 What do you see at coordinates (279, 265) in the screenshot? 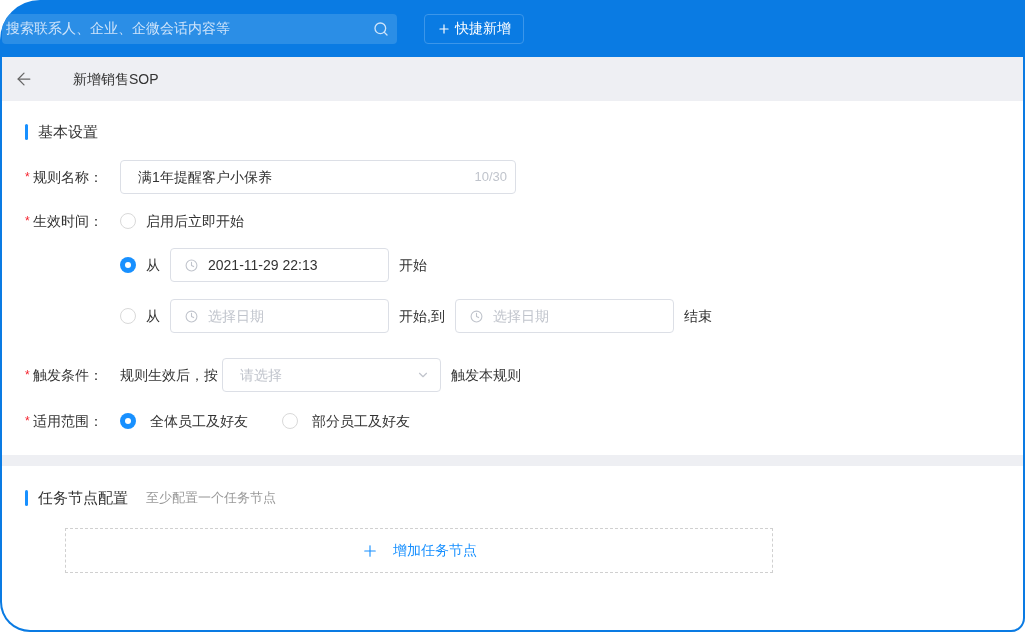
I see `date-field: 2021-11-29 22:13` at bounding box center [279, 265].